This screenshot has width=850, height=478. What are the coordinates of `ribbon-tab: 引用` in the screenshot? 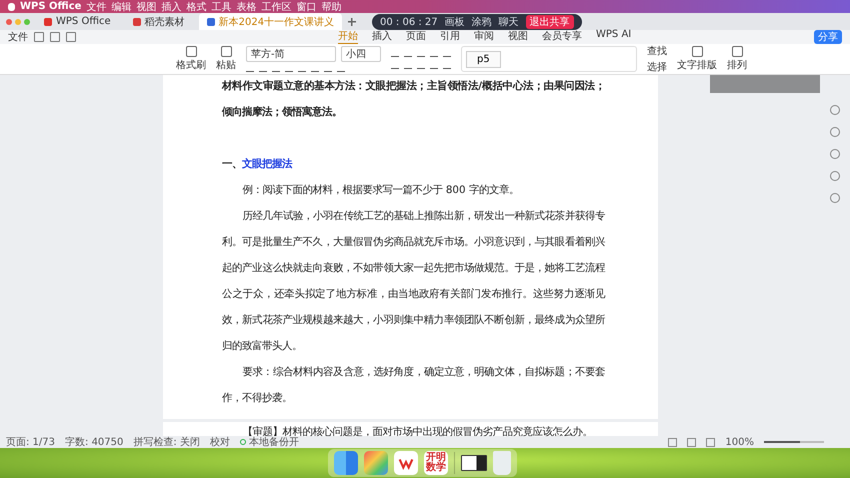 It's located at (450, 37).